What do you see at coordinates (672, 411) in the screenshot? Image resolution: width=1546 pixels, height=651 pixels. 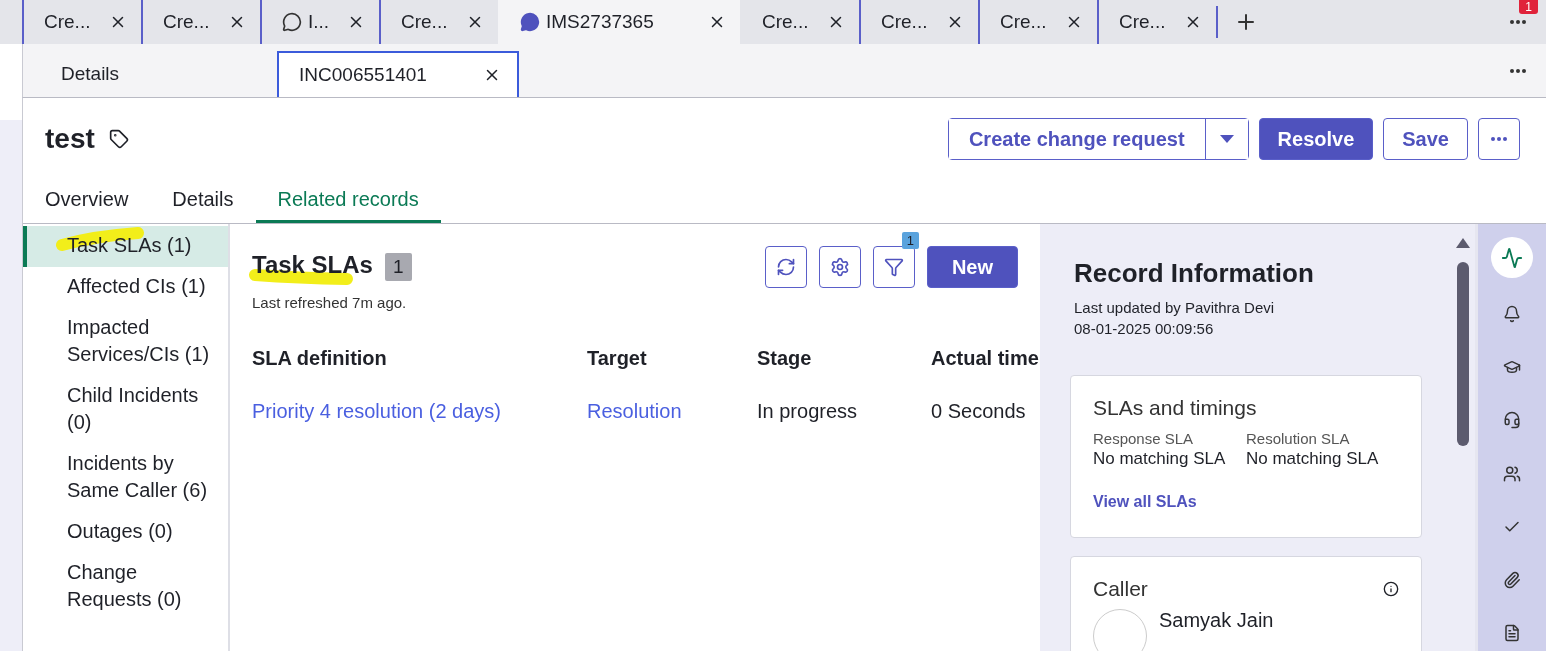 I see `table-link: Resolution` at bounding box center [672, 411].